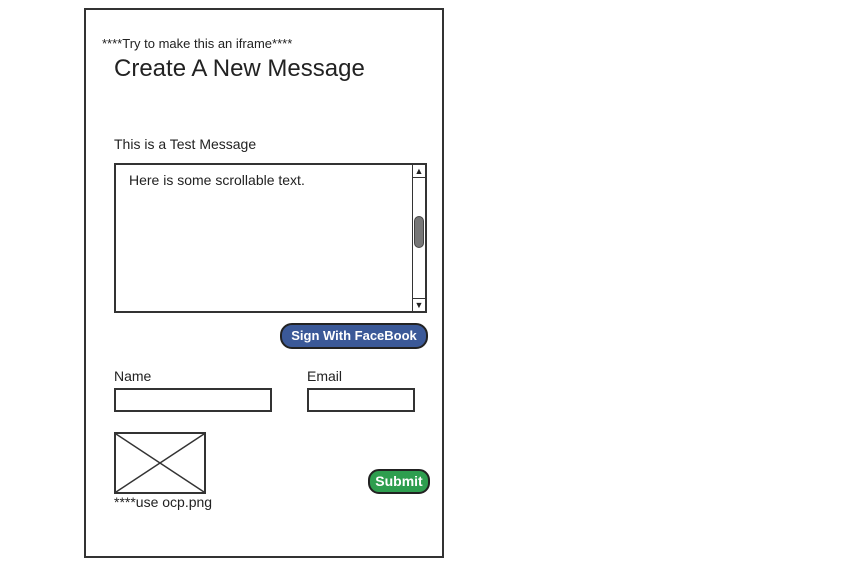 This screenshot has height=567, width=860. What do you see at coordinates (419, 232) in the screenshot?
I see `scroll-thumb` at bounding box center [419, 232].